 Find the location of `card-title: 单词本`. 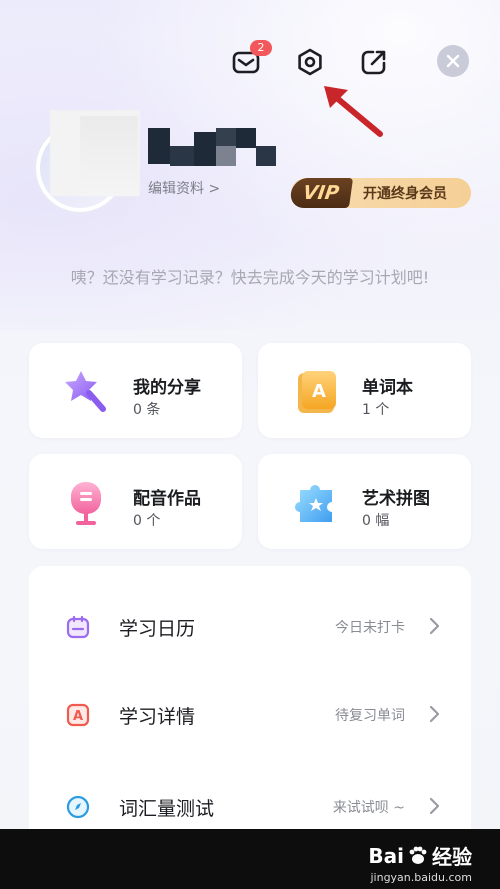

card-title: 单词本 is located at coordinates (387, 388).